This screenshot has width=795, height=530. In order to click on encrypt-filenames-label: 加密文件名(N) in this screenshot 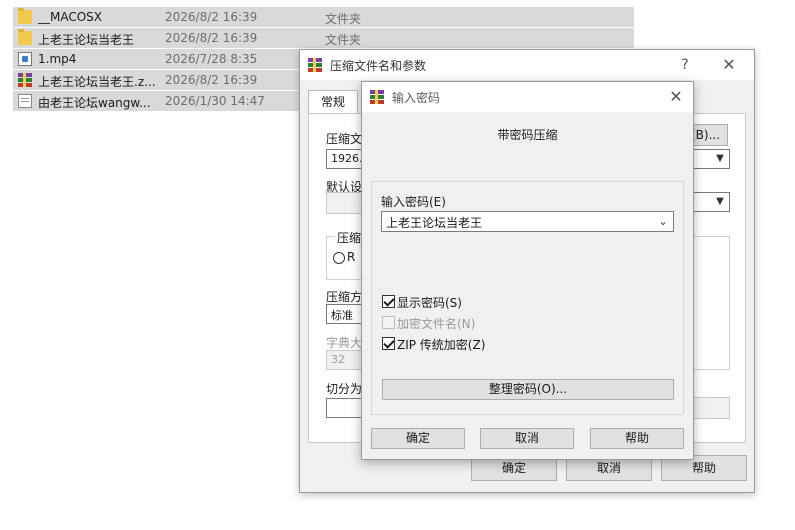, I will do `click(436, 324)`.